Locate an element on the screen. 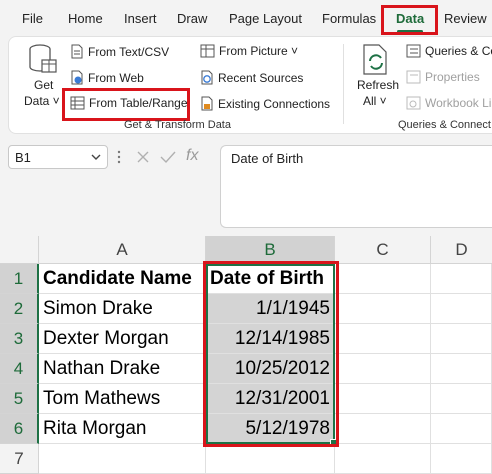  cell-a3: Dexter Morgan is located at coordinates (122, 339).